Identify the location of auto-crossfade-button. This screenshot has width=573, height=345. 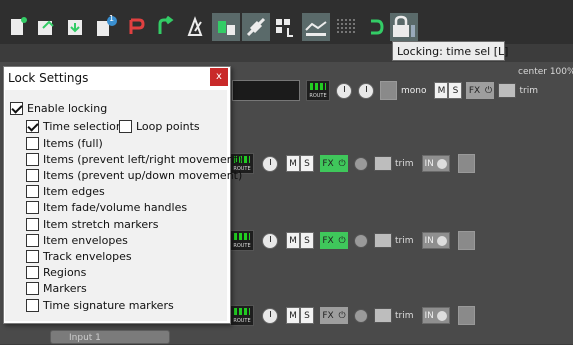
(226, 27).